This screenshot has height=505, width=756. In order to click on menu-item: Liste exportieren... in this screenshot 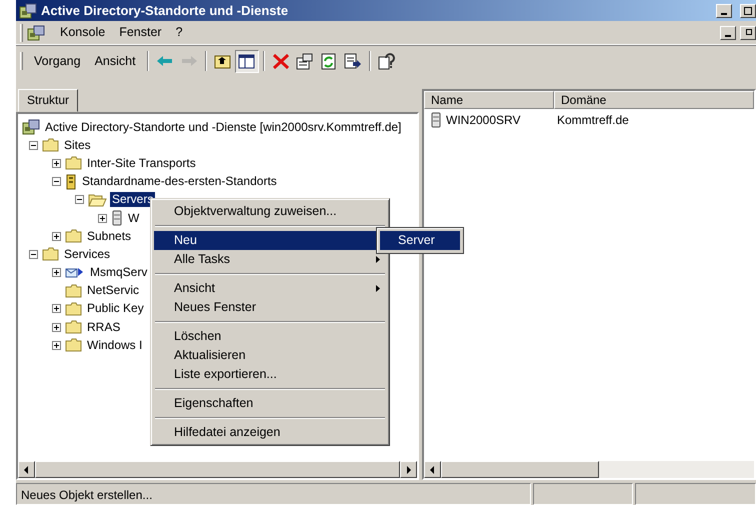, I will do `click(270, 374)`.